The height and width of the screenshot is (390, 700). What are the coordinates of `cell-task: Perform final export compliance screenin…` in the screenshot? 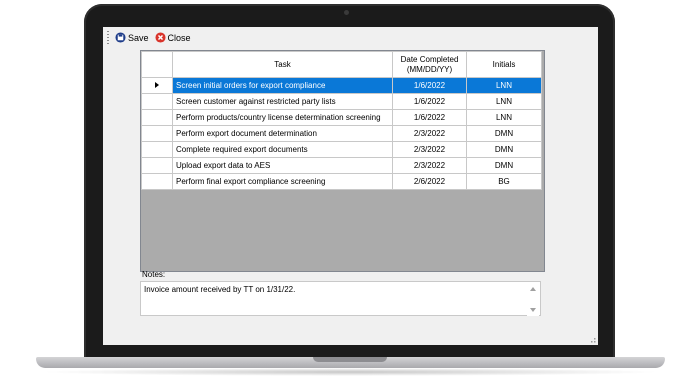 It's located at (282, 181).